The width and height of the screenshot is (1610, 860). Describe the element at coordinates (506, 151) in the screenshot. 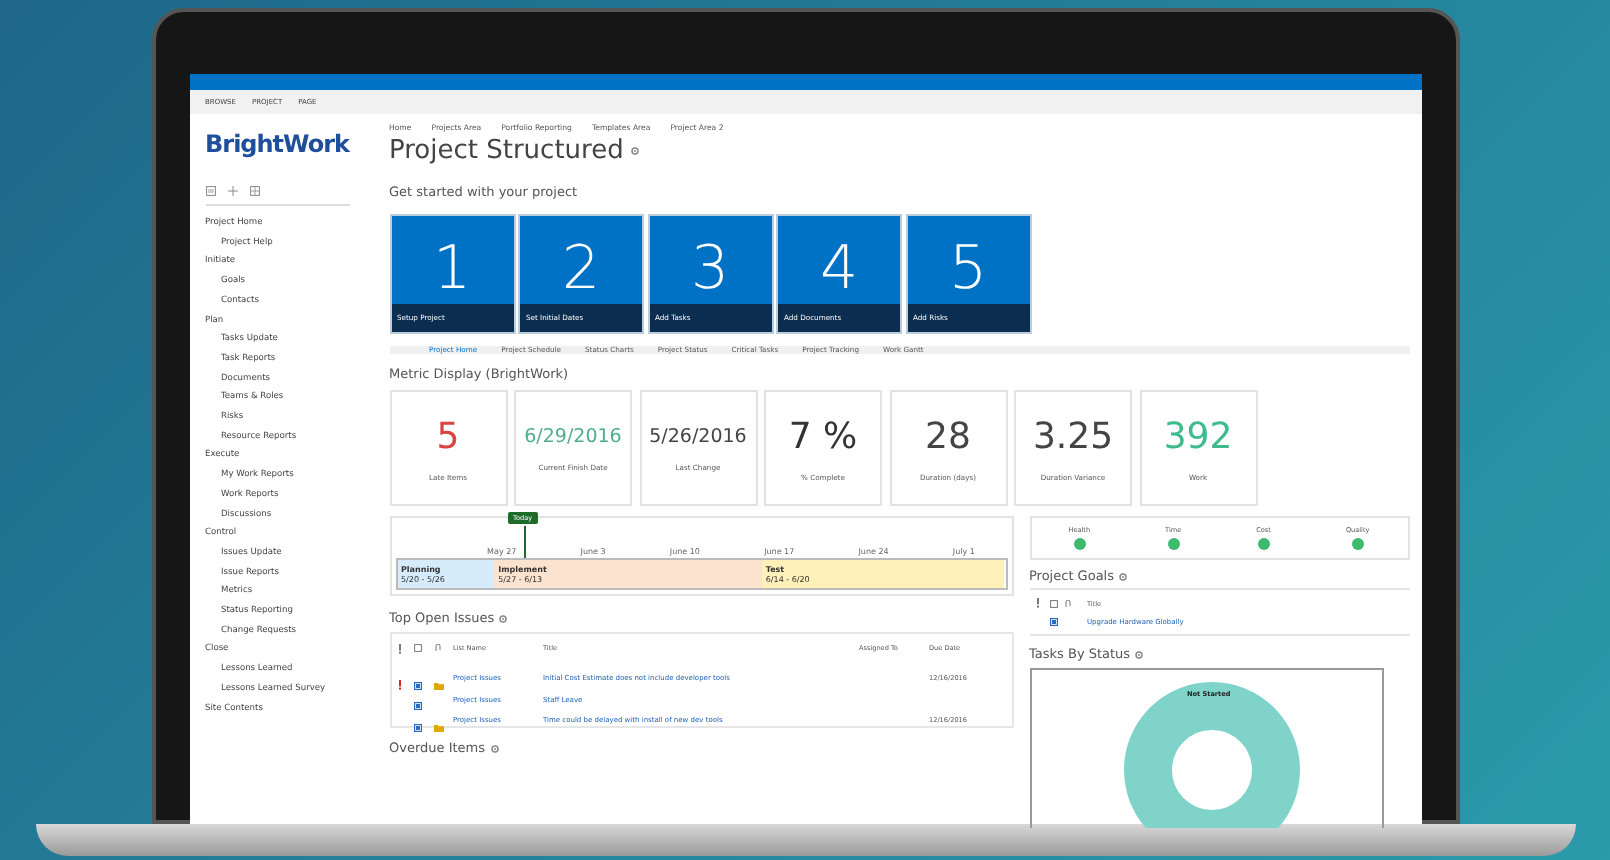

I see `page-title: Project Structured` at that location.